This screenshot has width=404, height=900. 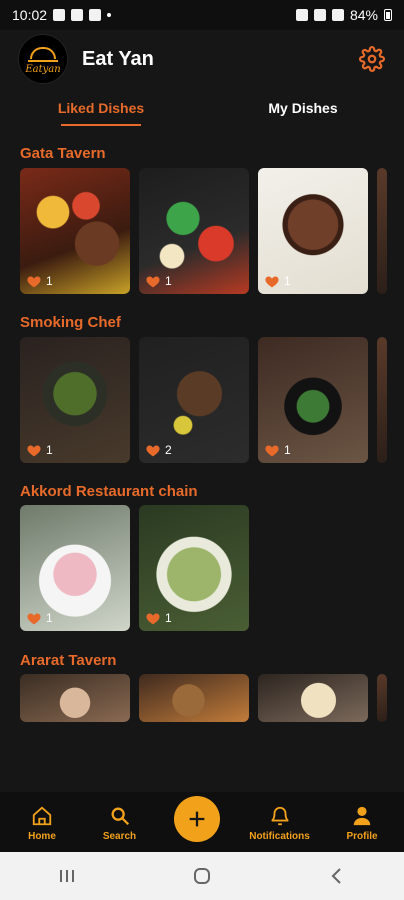 I want to click on section-title-gata-tavern: Gata Tavern, so click(x=63, y=153).